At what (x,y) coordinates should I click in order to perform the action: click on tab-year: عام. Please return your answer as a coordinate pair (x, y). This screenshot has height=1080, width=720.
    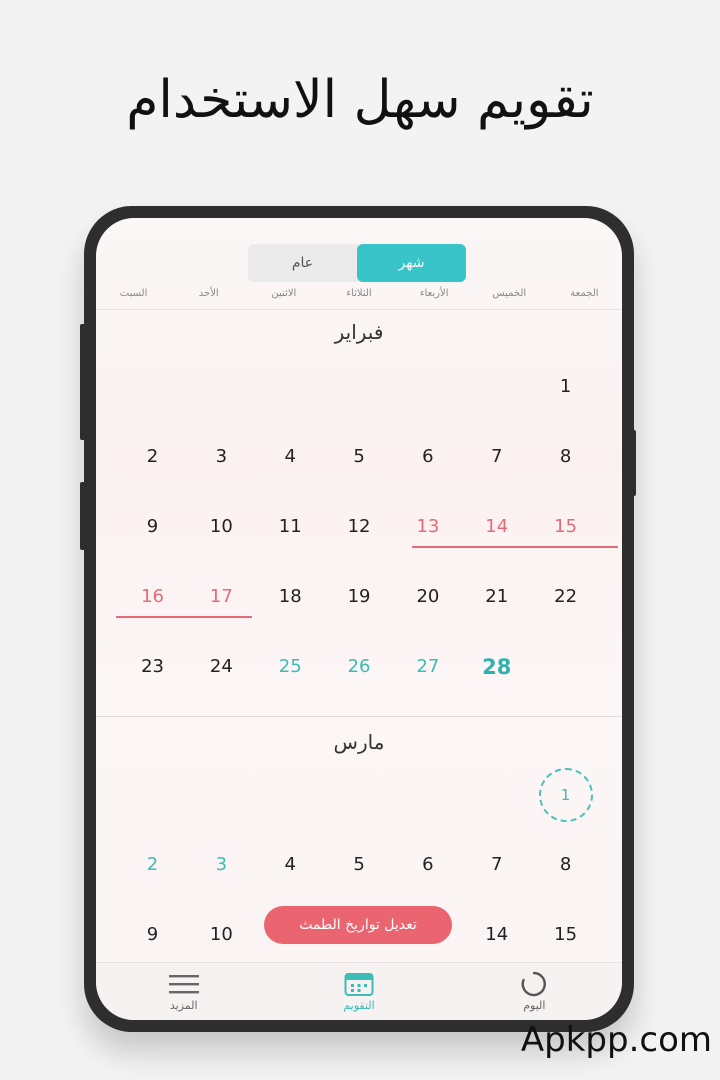
    Looking at the image, I should click on (302, 263).